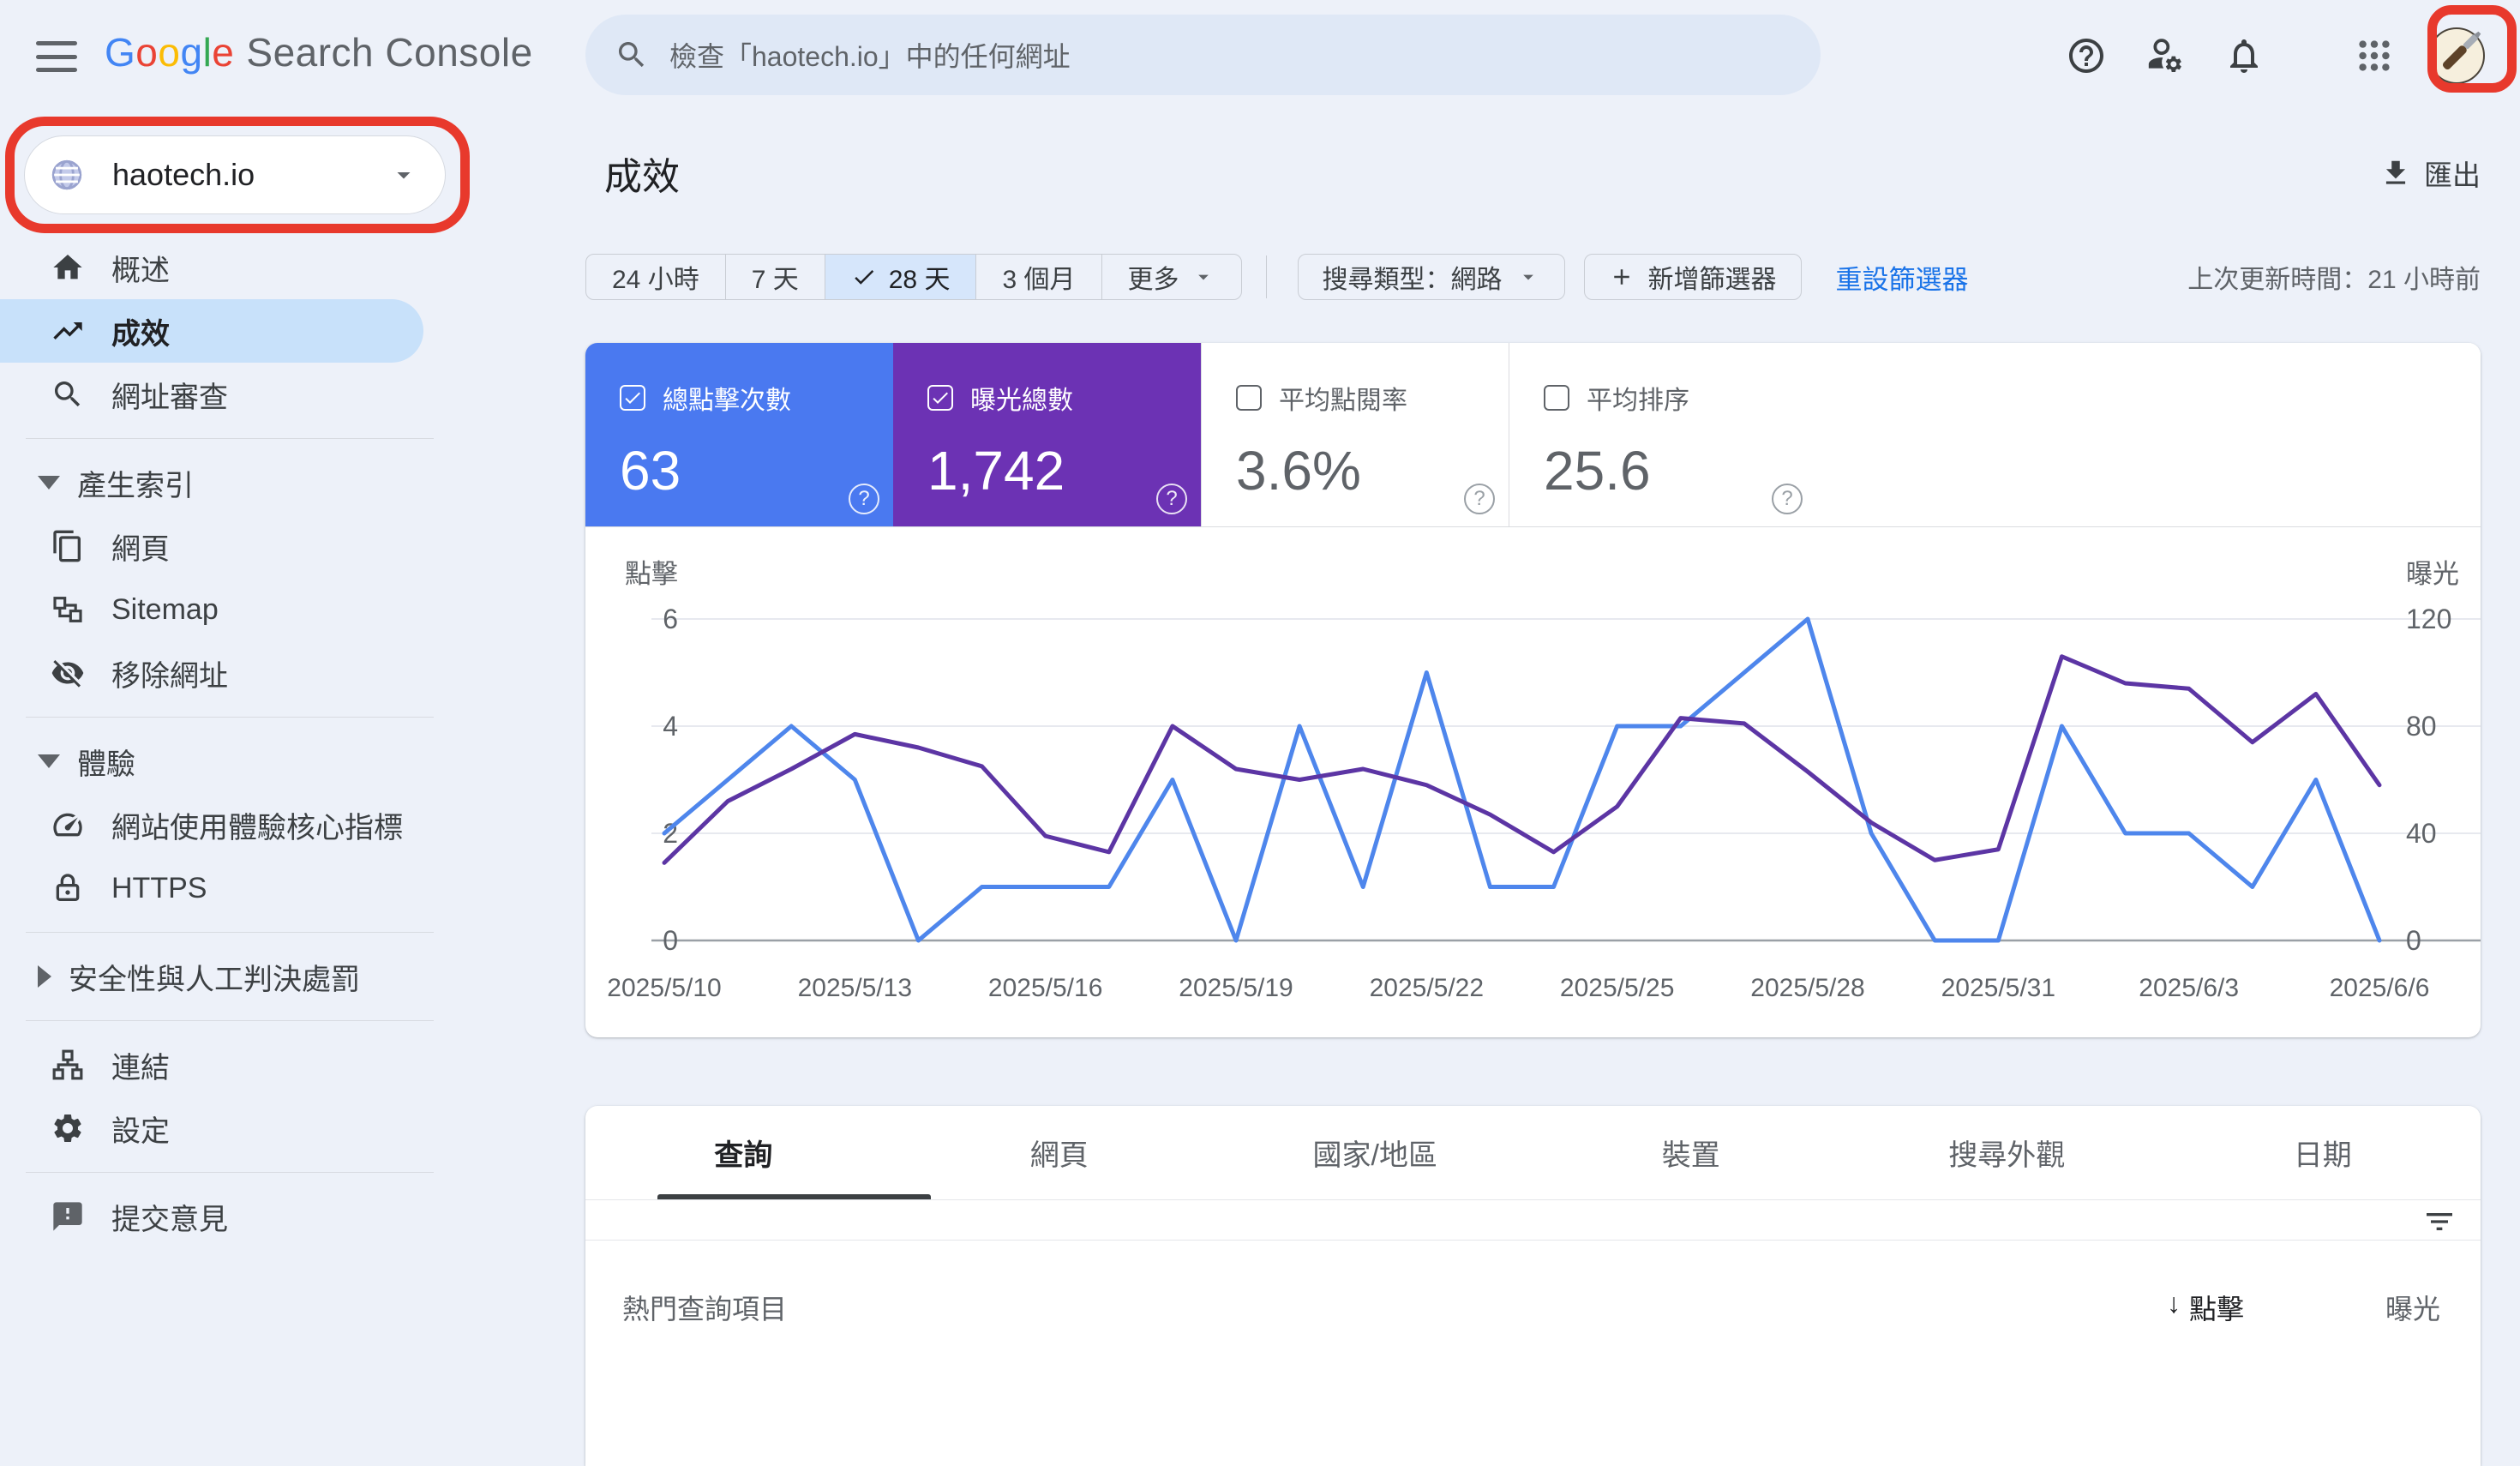 The image size is (2520, 1466). What do you see at coordinates (664, 988) in the screenshot?
I see `svg-text: 2025/5/10` at bounding box center [664, 988].